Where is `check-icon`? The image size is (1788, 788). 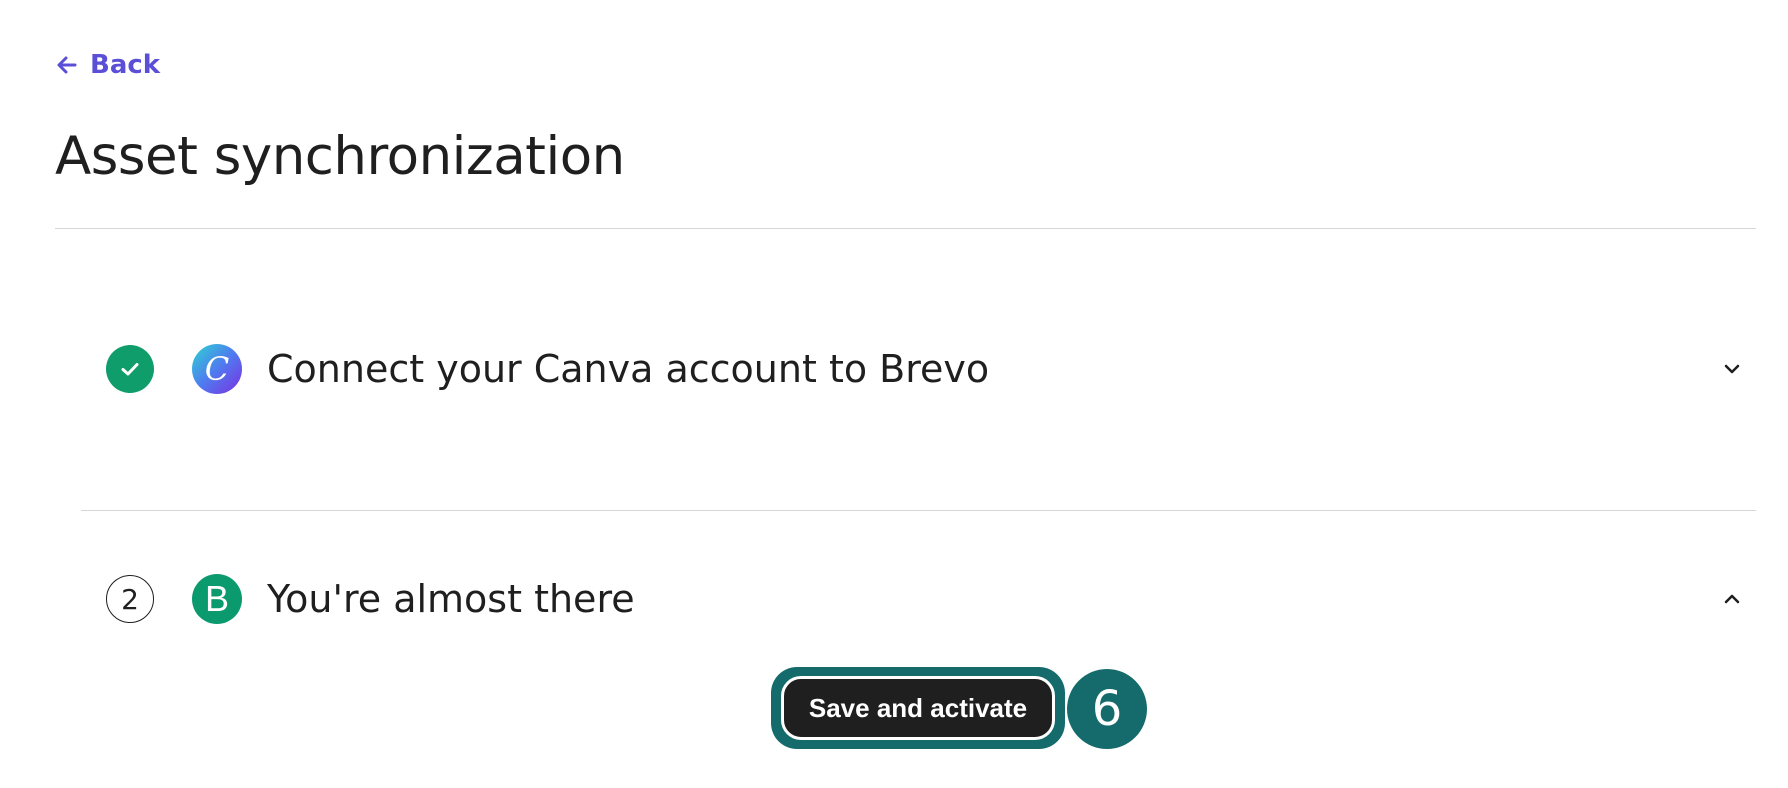
check-icon is located at coordinates (130, 369).